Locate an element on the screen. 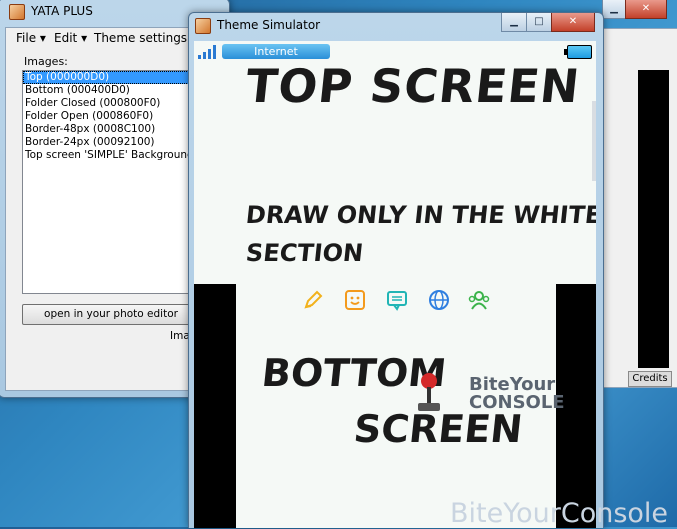 The height and width of the screenshot is (529, 677). background-black-panel is located at coordinates (653, 219).